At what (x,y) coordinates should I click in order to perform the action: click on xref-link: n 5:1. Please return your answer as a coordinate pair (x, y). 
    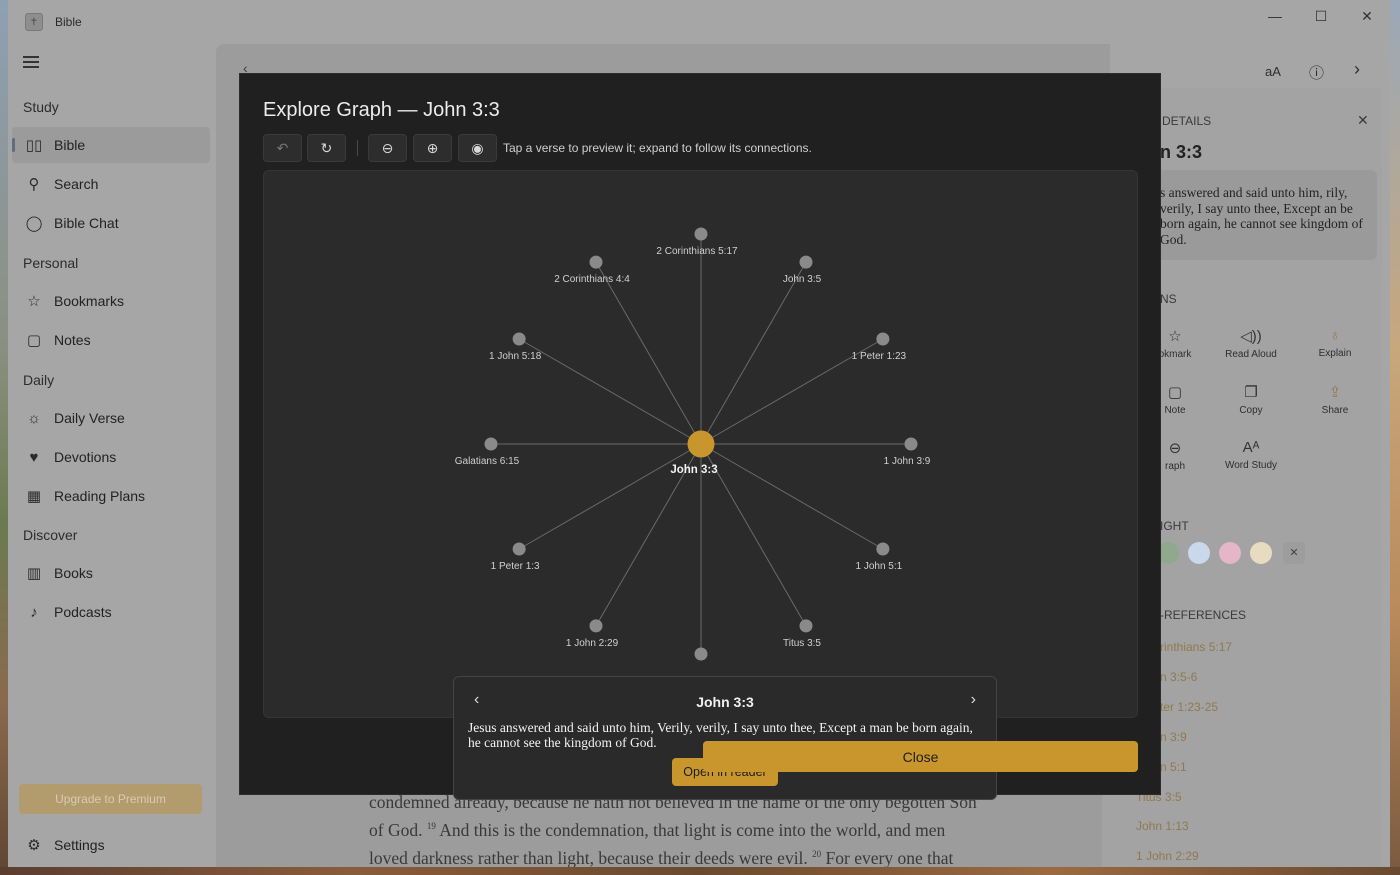
    Looking at the image, I should click on (1173, 767).